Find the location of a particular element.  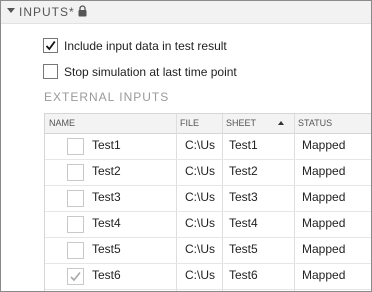

section-header: INPUTS* is located at coordinates (186, 12).